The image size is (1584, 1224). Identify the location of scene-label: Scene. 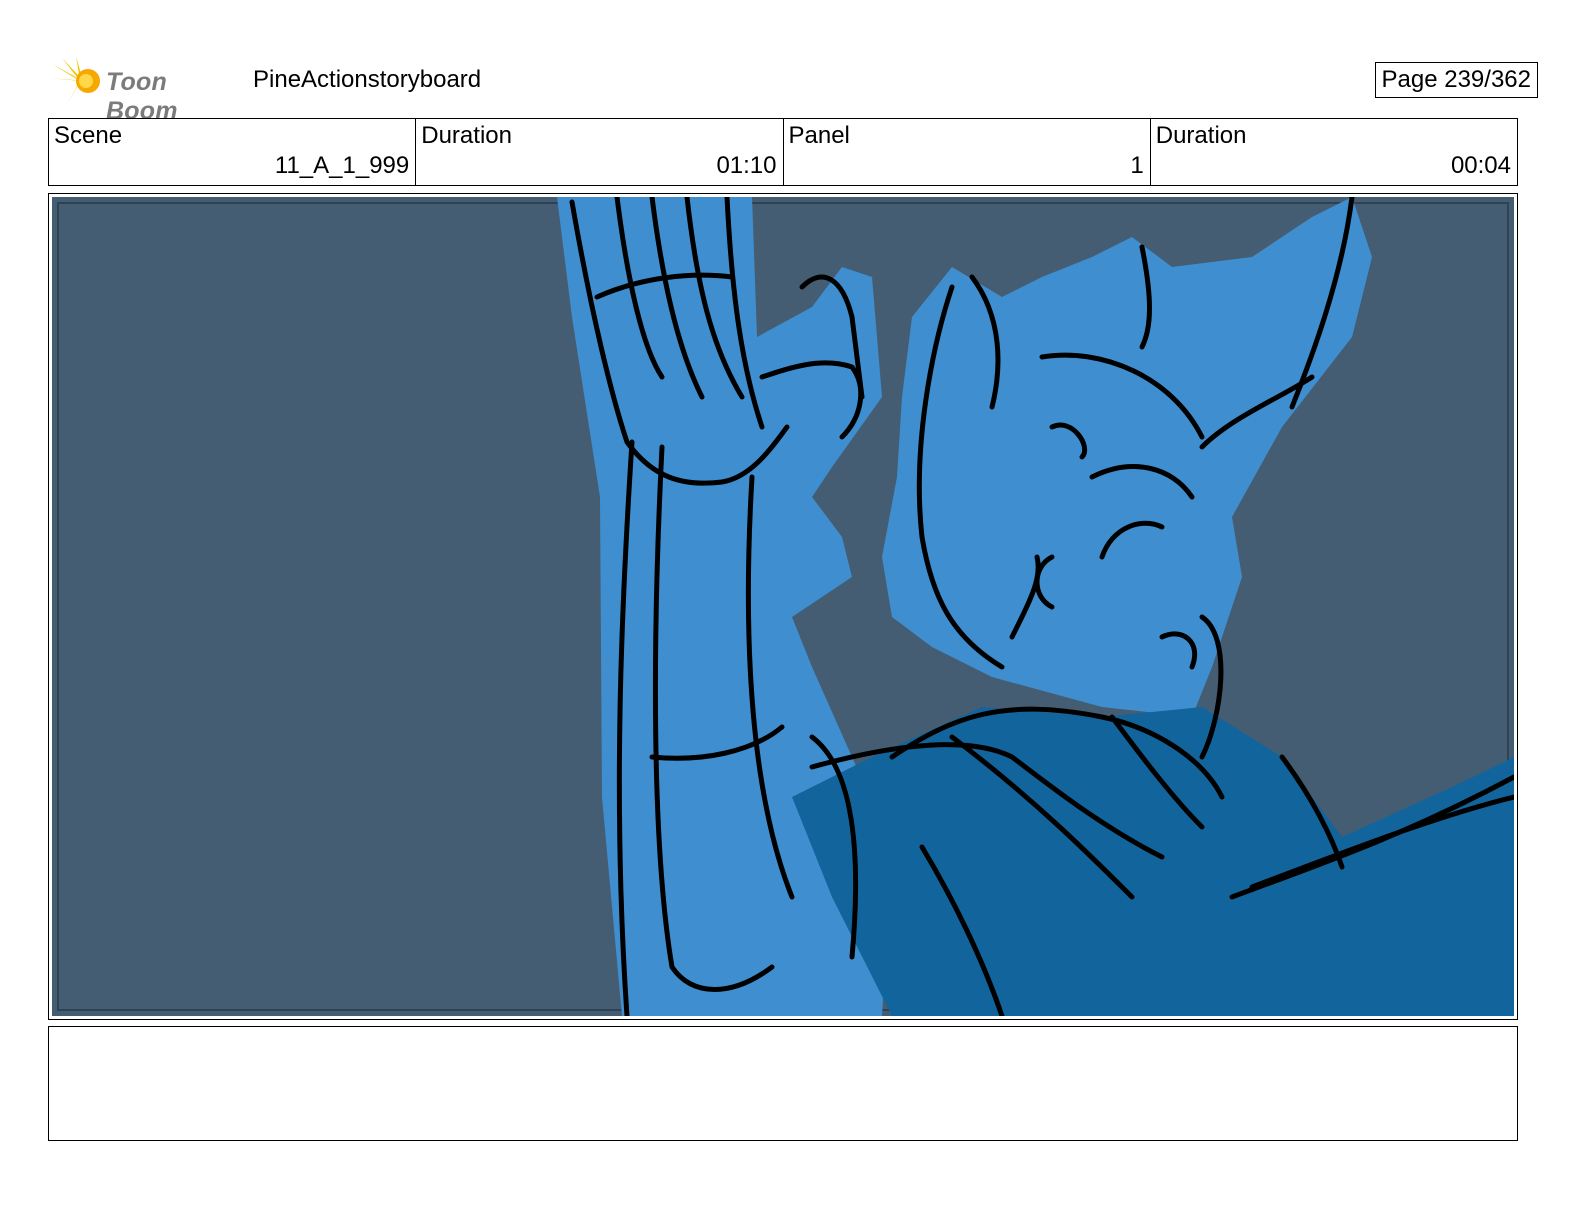
(88, 135).